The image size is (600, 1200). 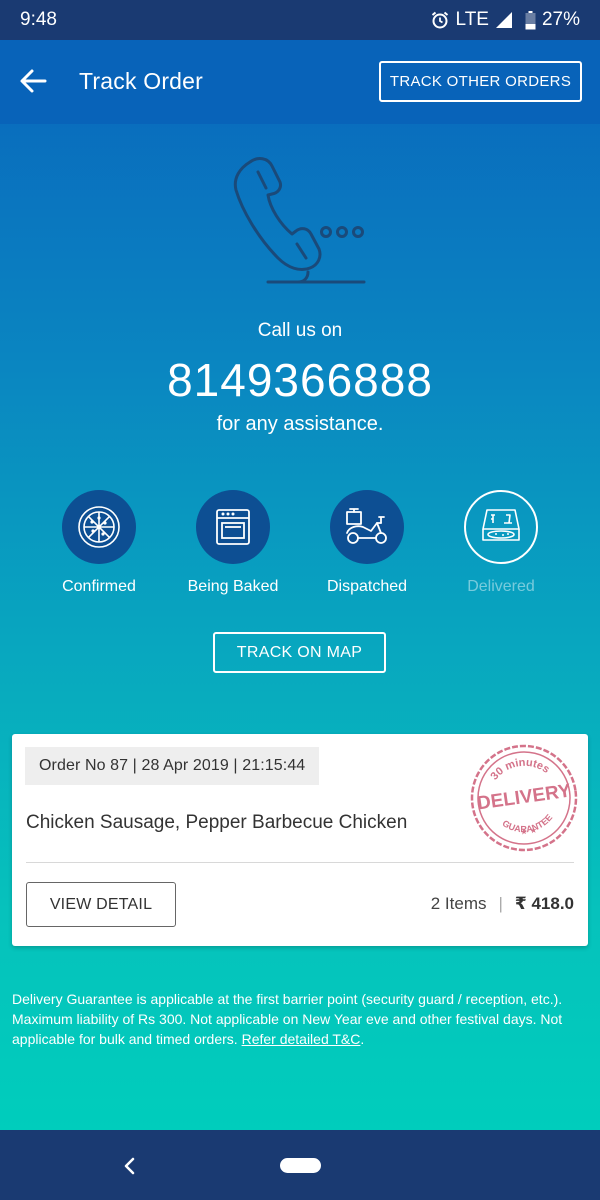 I want to click on step-label: Delivered, so click(x=501, y=586).